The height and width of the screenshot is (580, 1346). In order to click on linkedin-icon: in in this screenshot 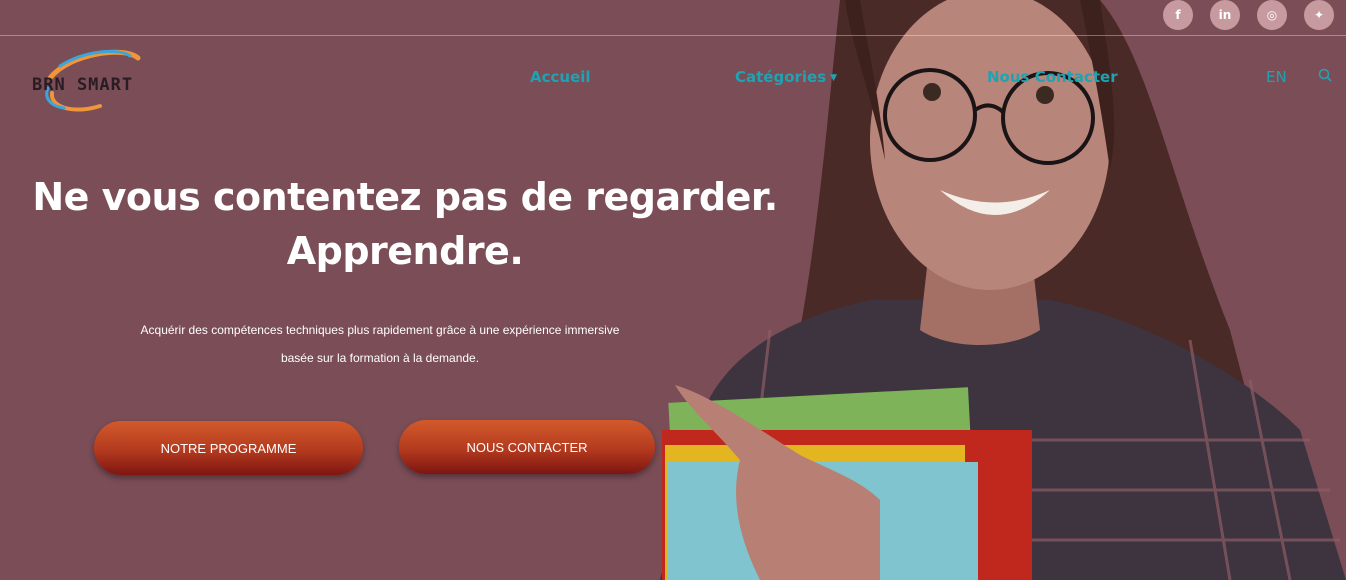, I will do `click(1225, 15)`.